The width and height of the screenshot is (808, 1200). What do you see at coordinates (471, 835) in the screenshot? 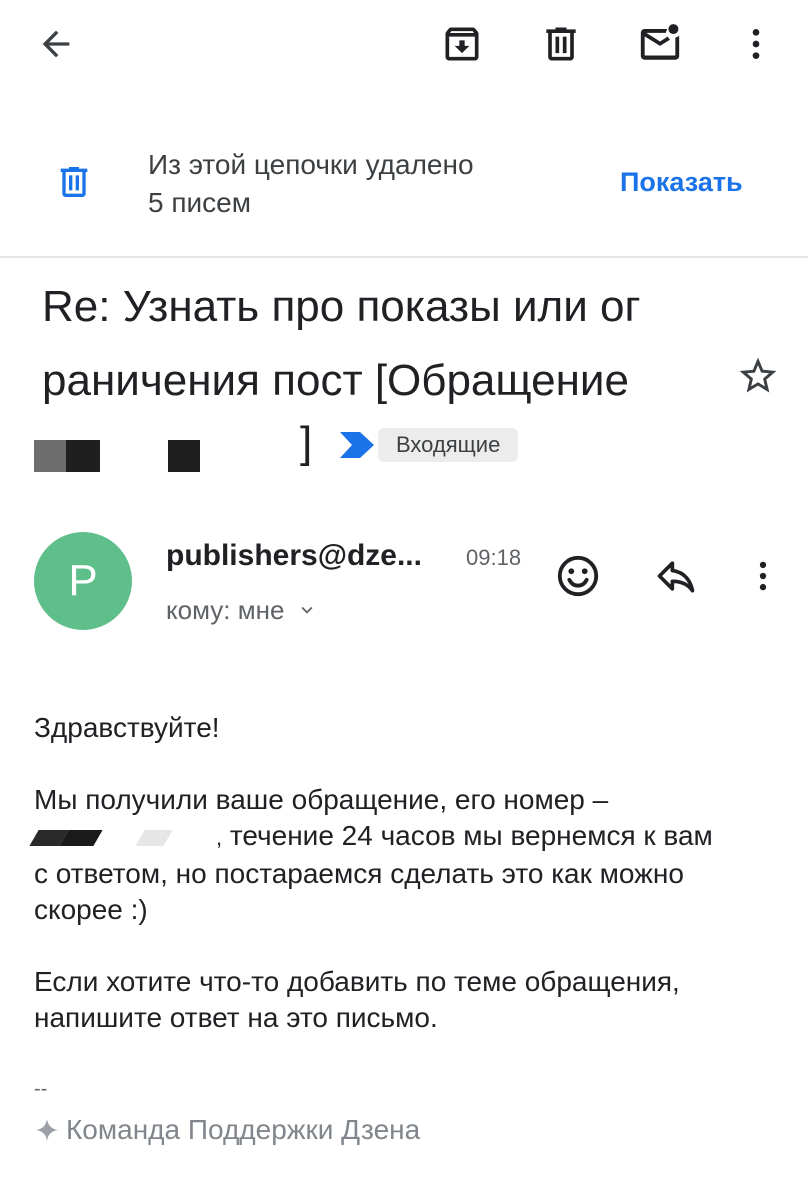
I see `body-line: течение 24 часов мы вернемся к вам` at bounding box center [471, 835].